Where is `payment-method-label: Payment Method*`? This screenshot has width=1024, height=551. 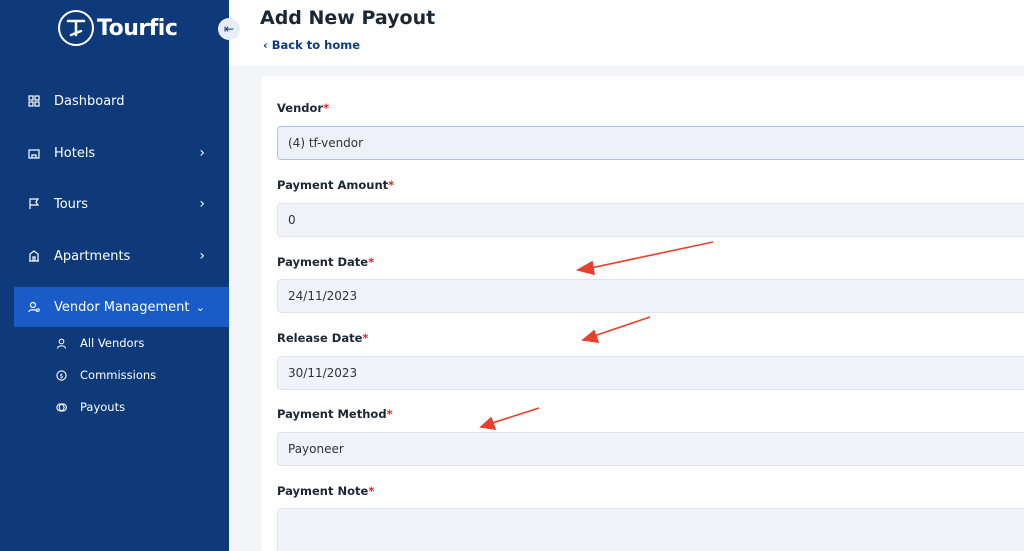
payment-method-label: Payment Method* is located at coordinates (335, 414).